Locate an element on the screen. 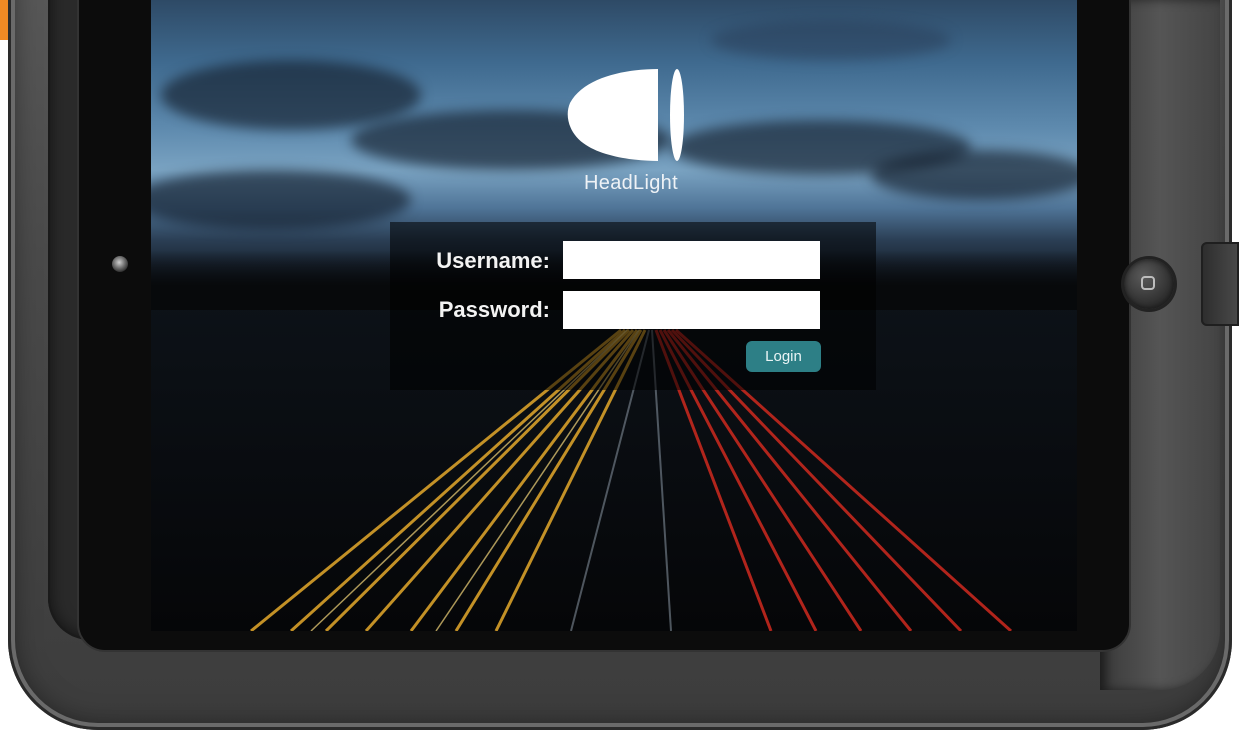 This screenshot has height=732, width=1239. login-panel: Username: Password: Login is located at coordinates (633, 306).